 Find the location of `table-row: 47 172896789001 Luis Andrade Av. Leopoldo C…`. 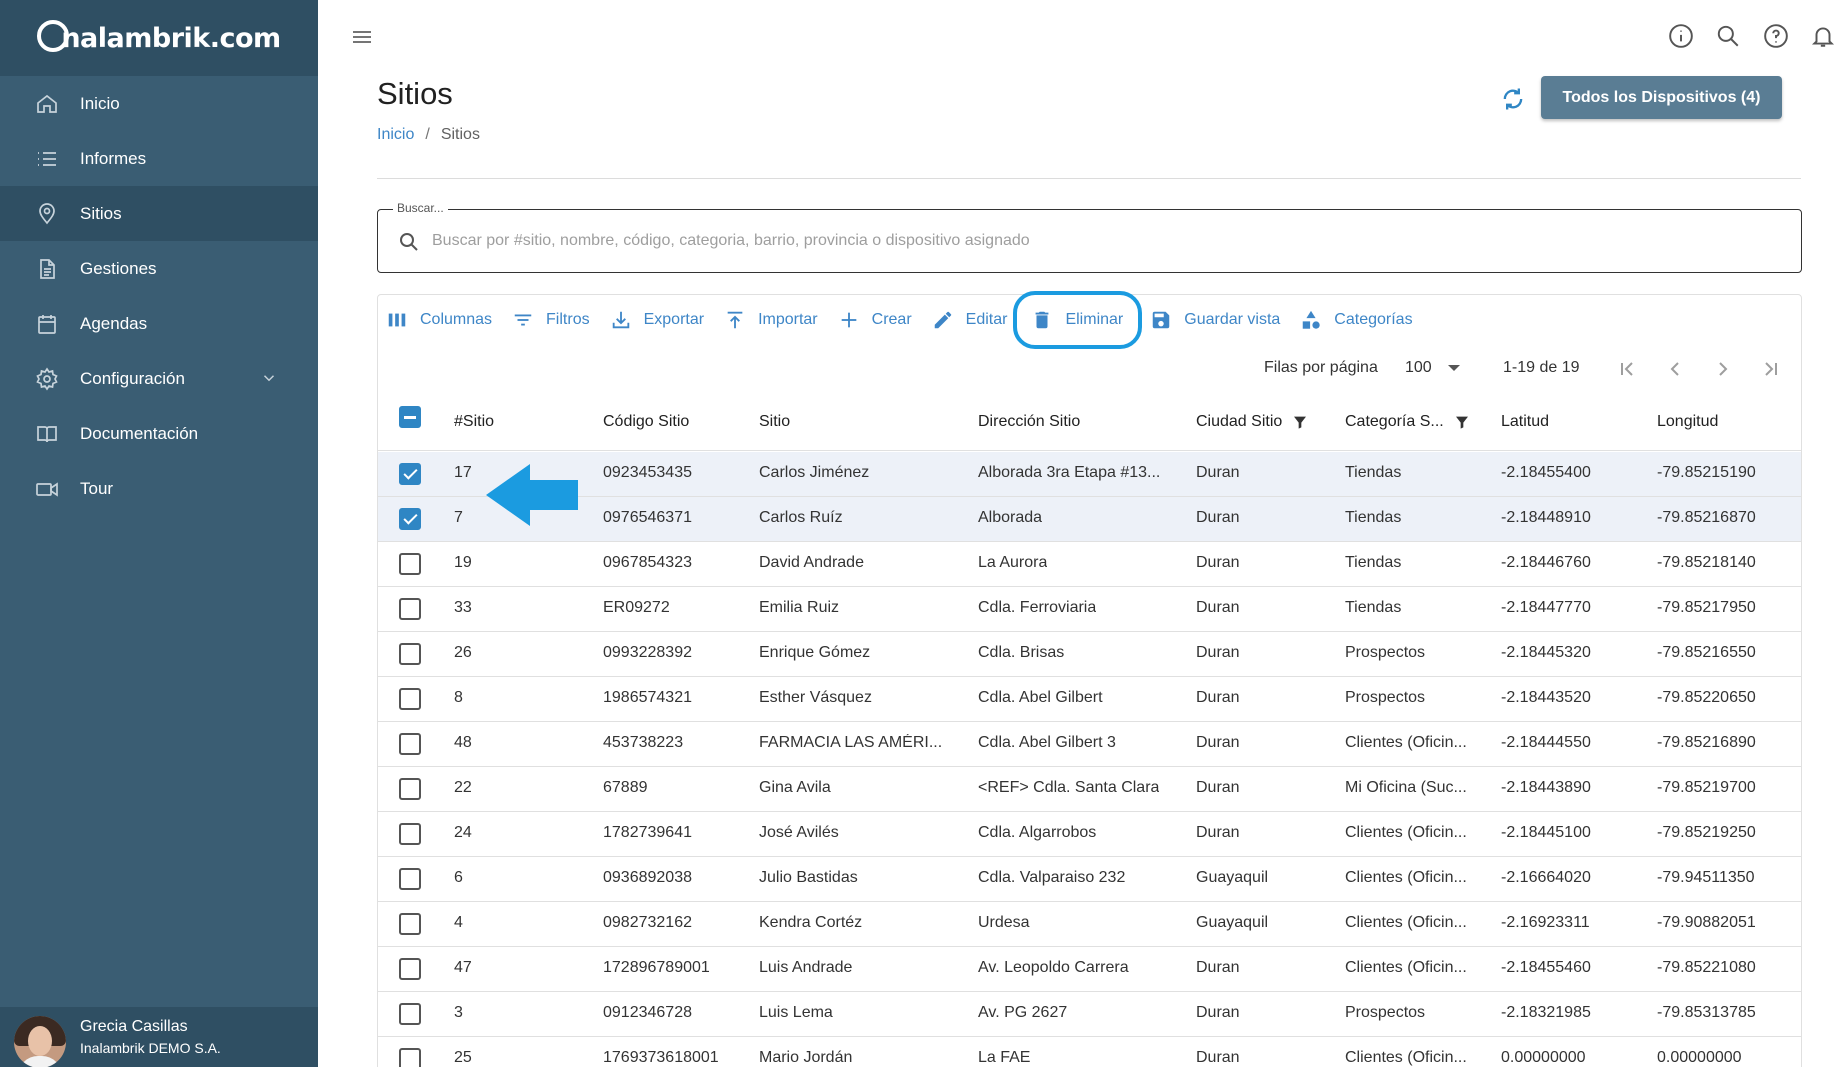

table-row: 47 172896789001 Luis Andrade Av. Leopoldo C… is located at coordinates (1089, 969).